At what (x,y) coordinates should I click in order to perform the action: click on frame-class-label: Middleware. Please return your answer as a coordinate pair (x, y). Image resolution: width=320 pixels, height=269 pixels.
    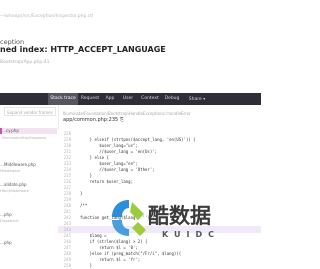
    Looking at the image, I should click on (10, 171).